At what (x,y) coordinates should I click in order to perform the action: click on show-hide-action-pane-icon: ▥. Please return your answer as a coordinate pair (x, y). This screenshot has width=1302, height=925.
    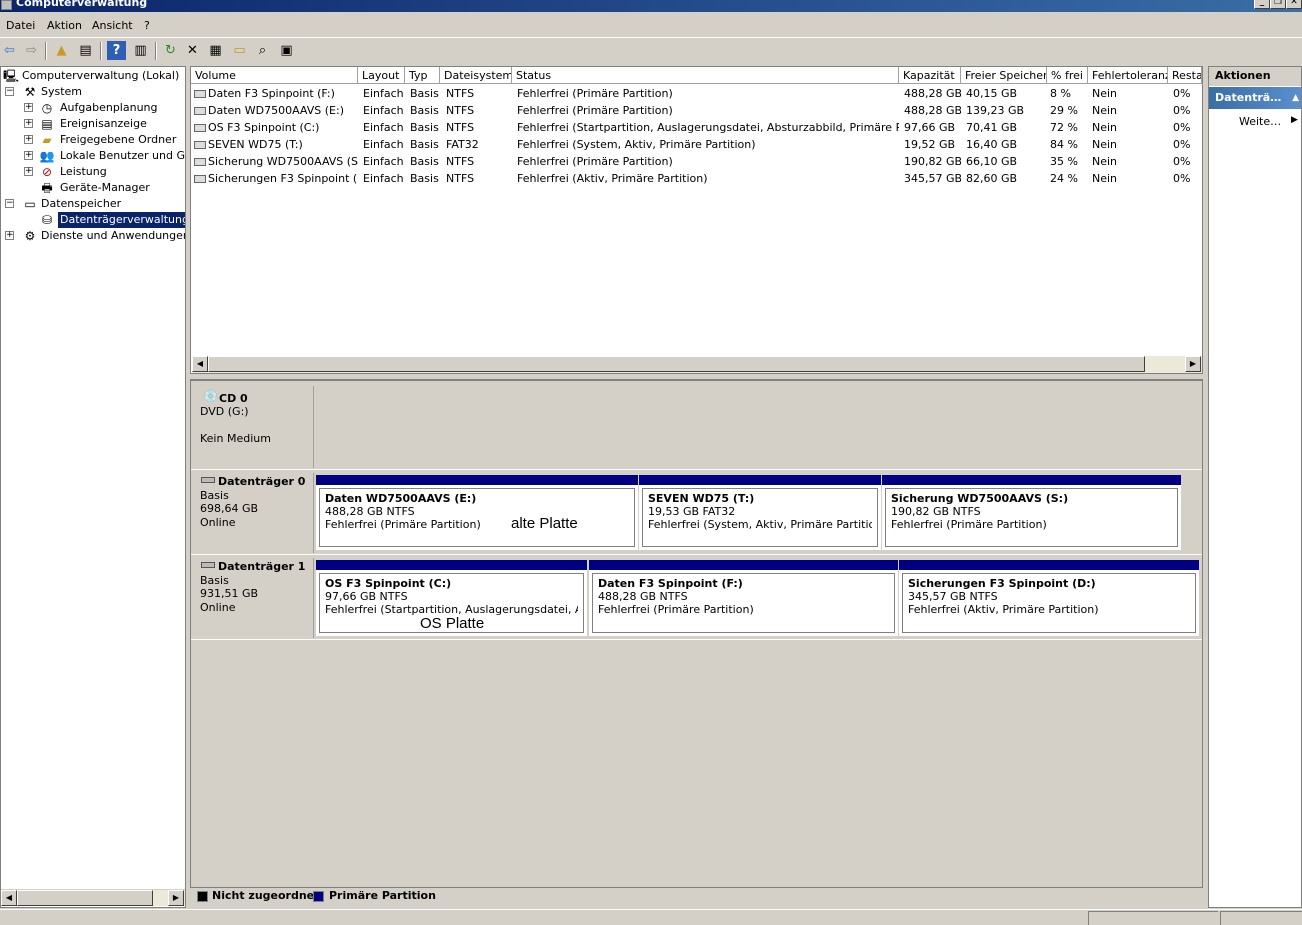
    Looking at the image, I should click on (140, 50).